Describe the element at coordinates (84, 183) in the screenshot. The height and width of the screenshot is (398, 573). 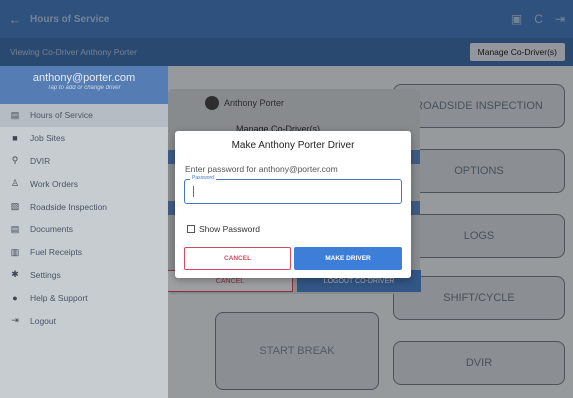
I see `drawer-item-work-orders: ♙ Work Orders` at that location.